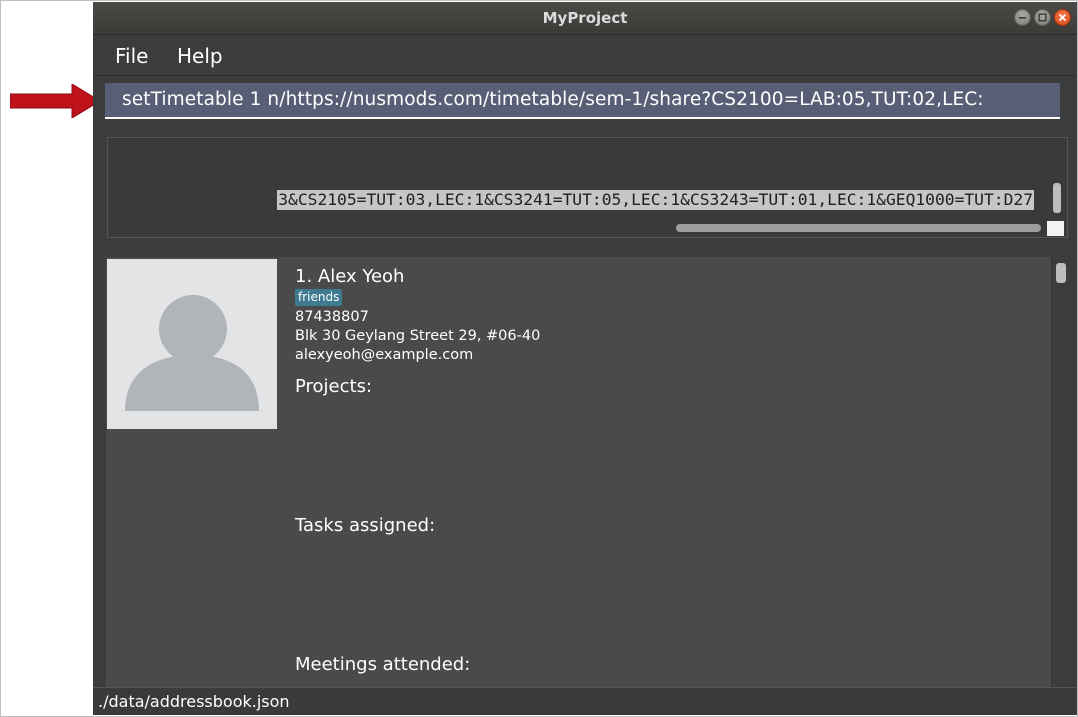 Image resolution: width=1078 pixels, height=717 pixels. What do you see at coordinates (194, 701) in the screenshot?
I see `status-file-path: ./data/addressbook.json` at bounding box center [194, 701].